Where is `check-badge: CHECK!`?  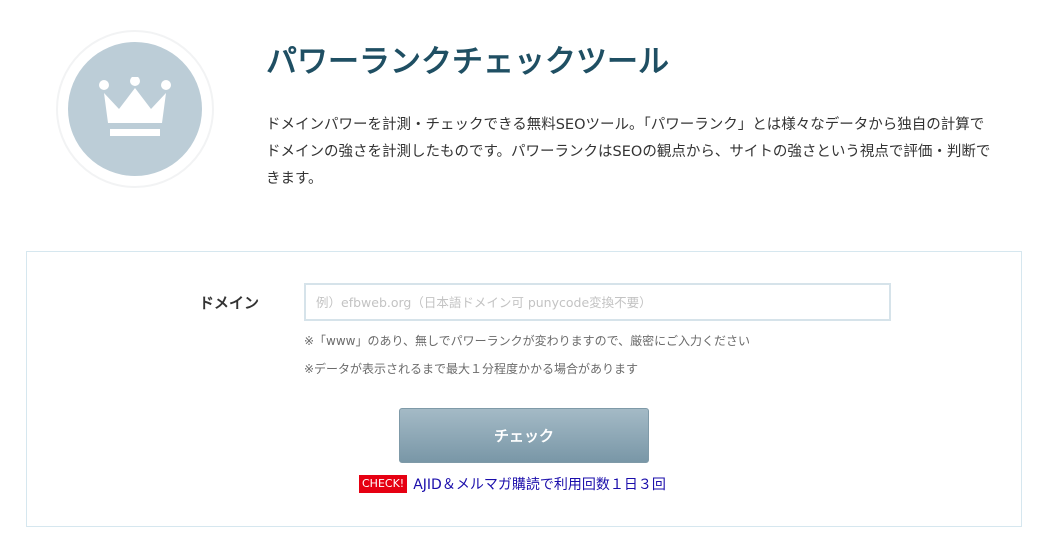
check-badge: CHECK! is located at coordinates (383, 484).